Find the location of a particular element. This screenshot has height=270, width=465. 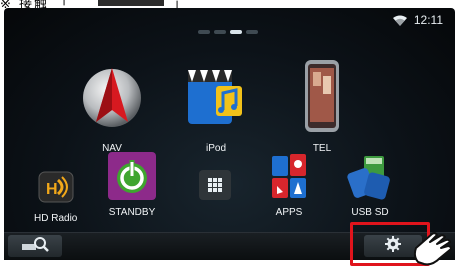

ipod-icon is located at coordinates (216, 102).